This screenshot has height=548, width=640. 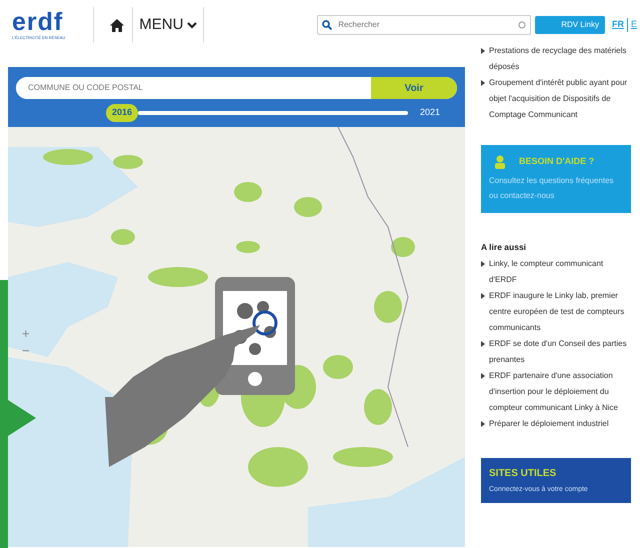 What do you see at coordinates (560, 59) in the screenshot?
I see `article-link: Prestations de recyclage des matériels déposés` at bounding box center [560, 59].